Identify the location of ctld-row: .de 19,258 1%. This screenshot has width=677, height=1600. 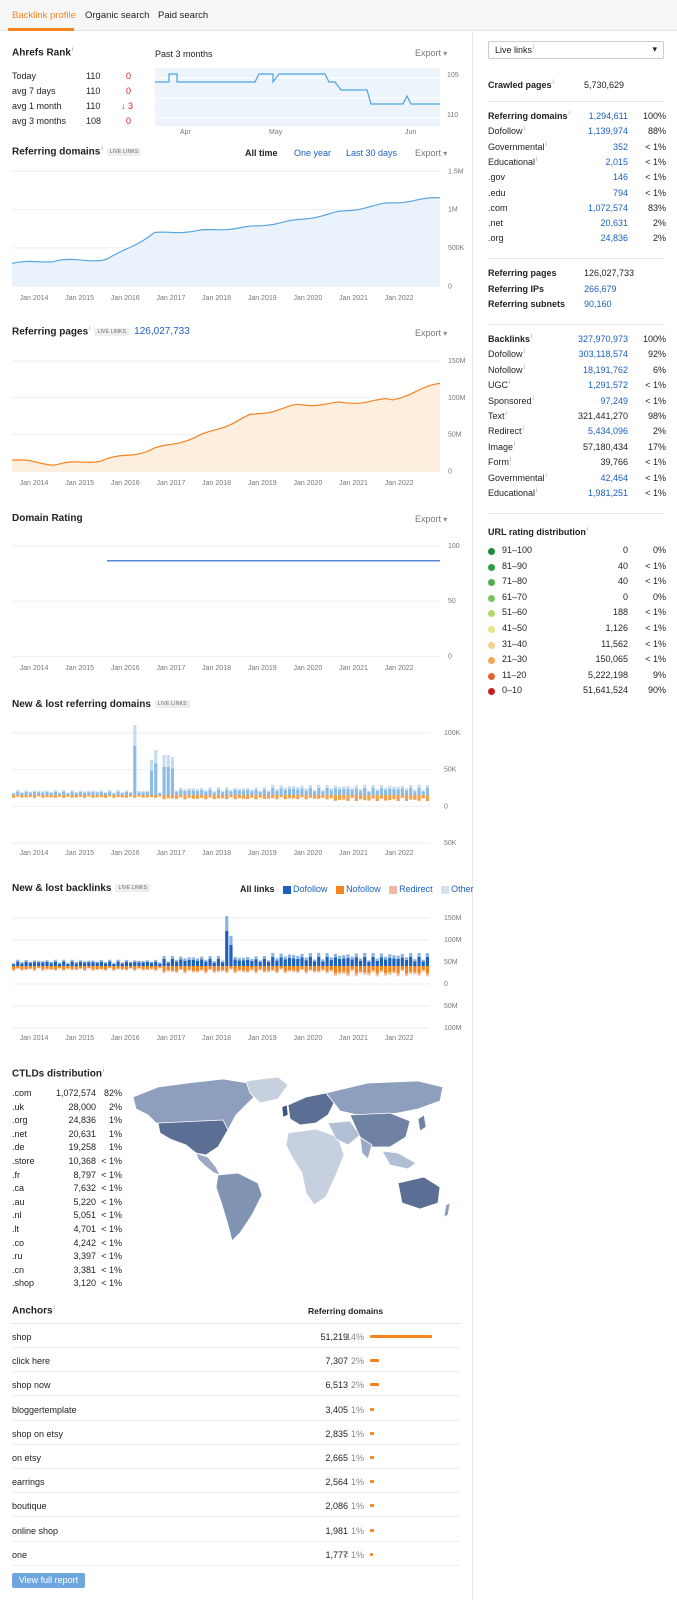
(67, 1148).